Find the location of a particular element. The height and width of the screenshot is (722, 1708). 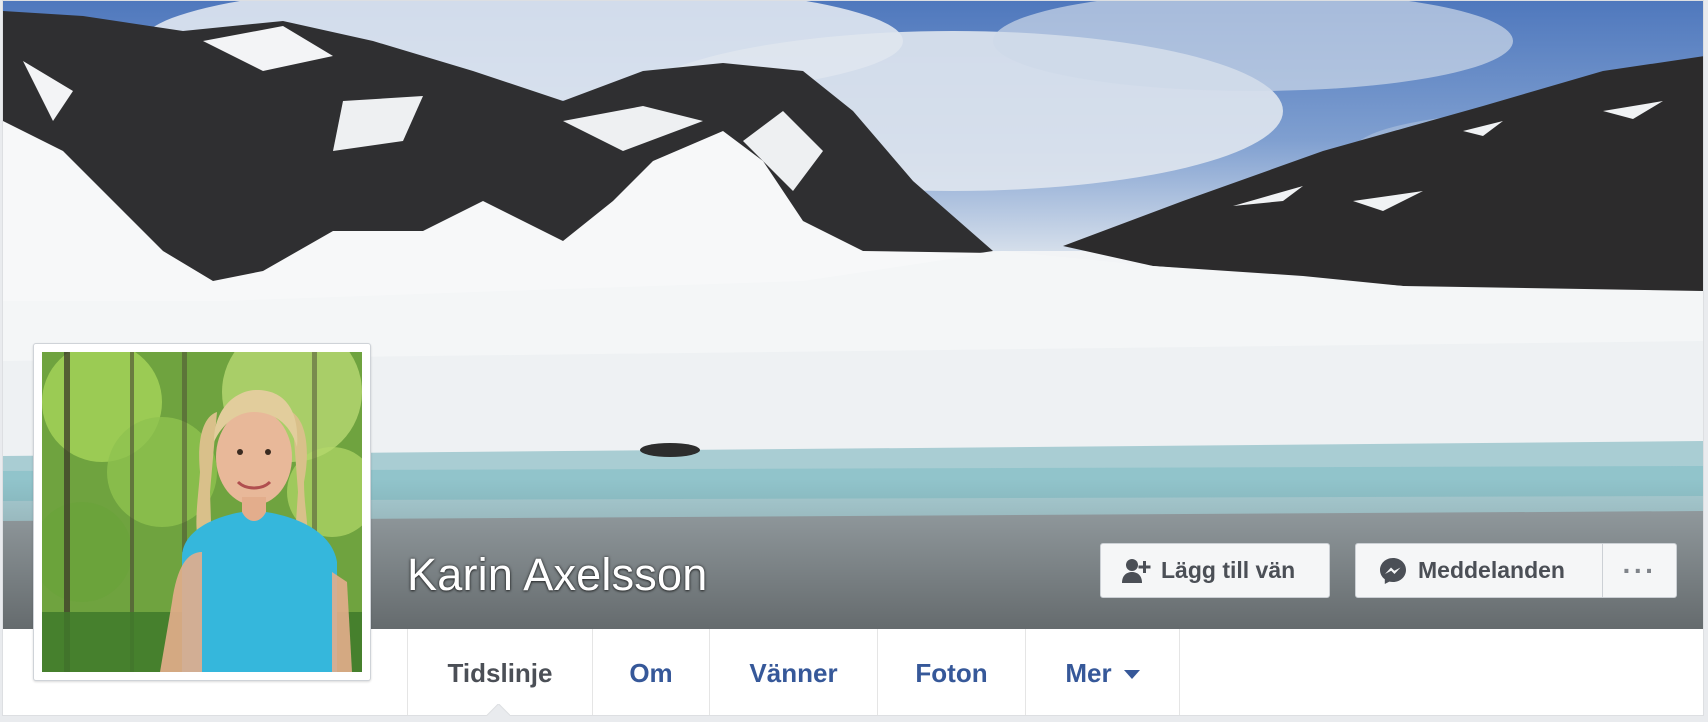

tab-timeline: Tidslinje is located at coordinates (500, 672).